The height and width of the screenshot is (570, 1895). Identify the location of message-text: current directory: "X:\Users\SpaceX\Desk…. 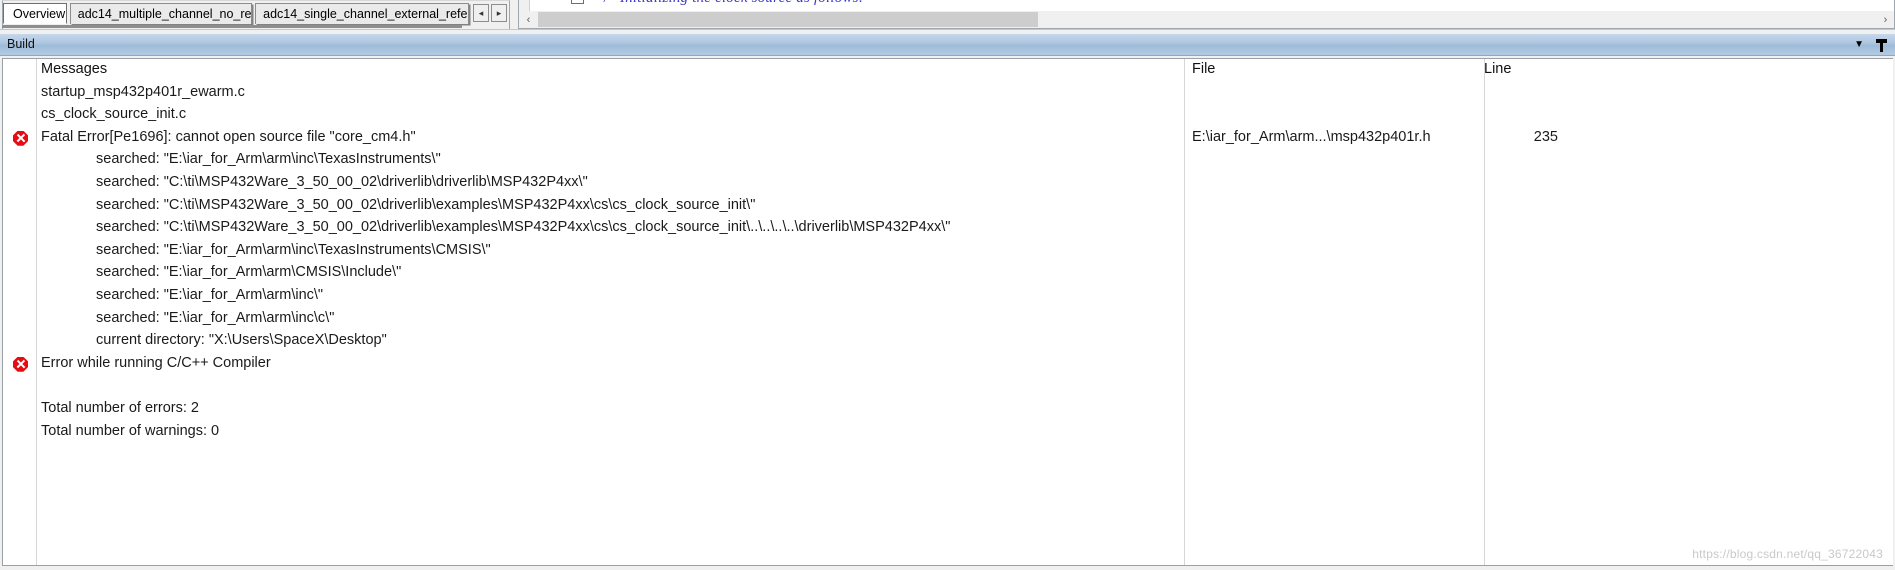
(241, 340).